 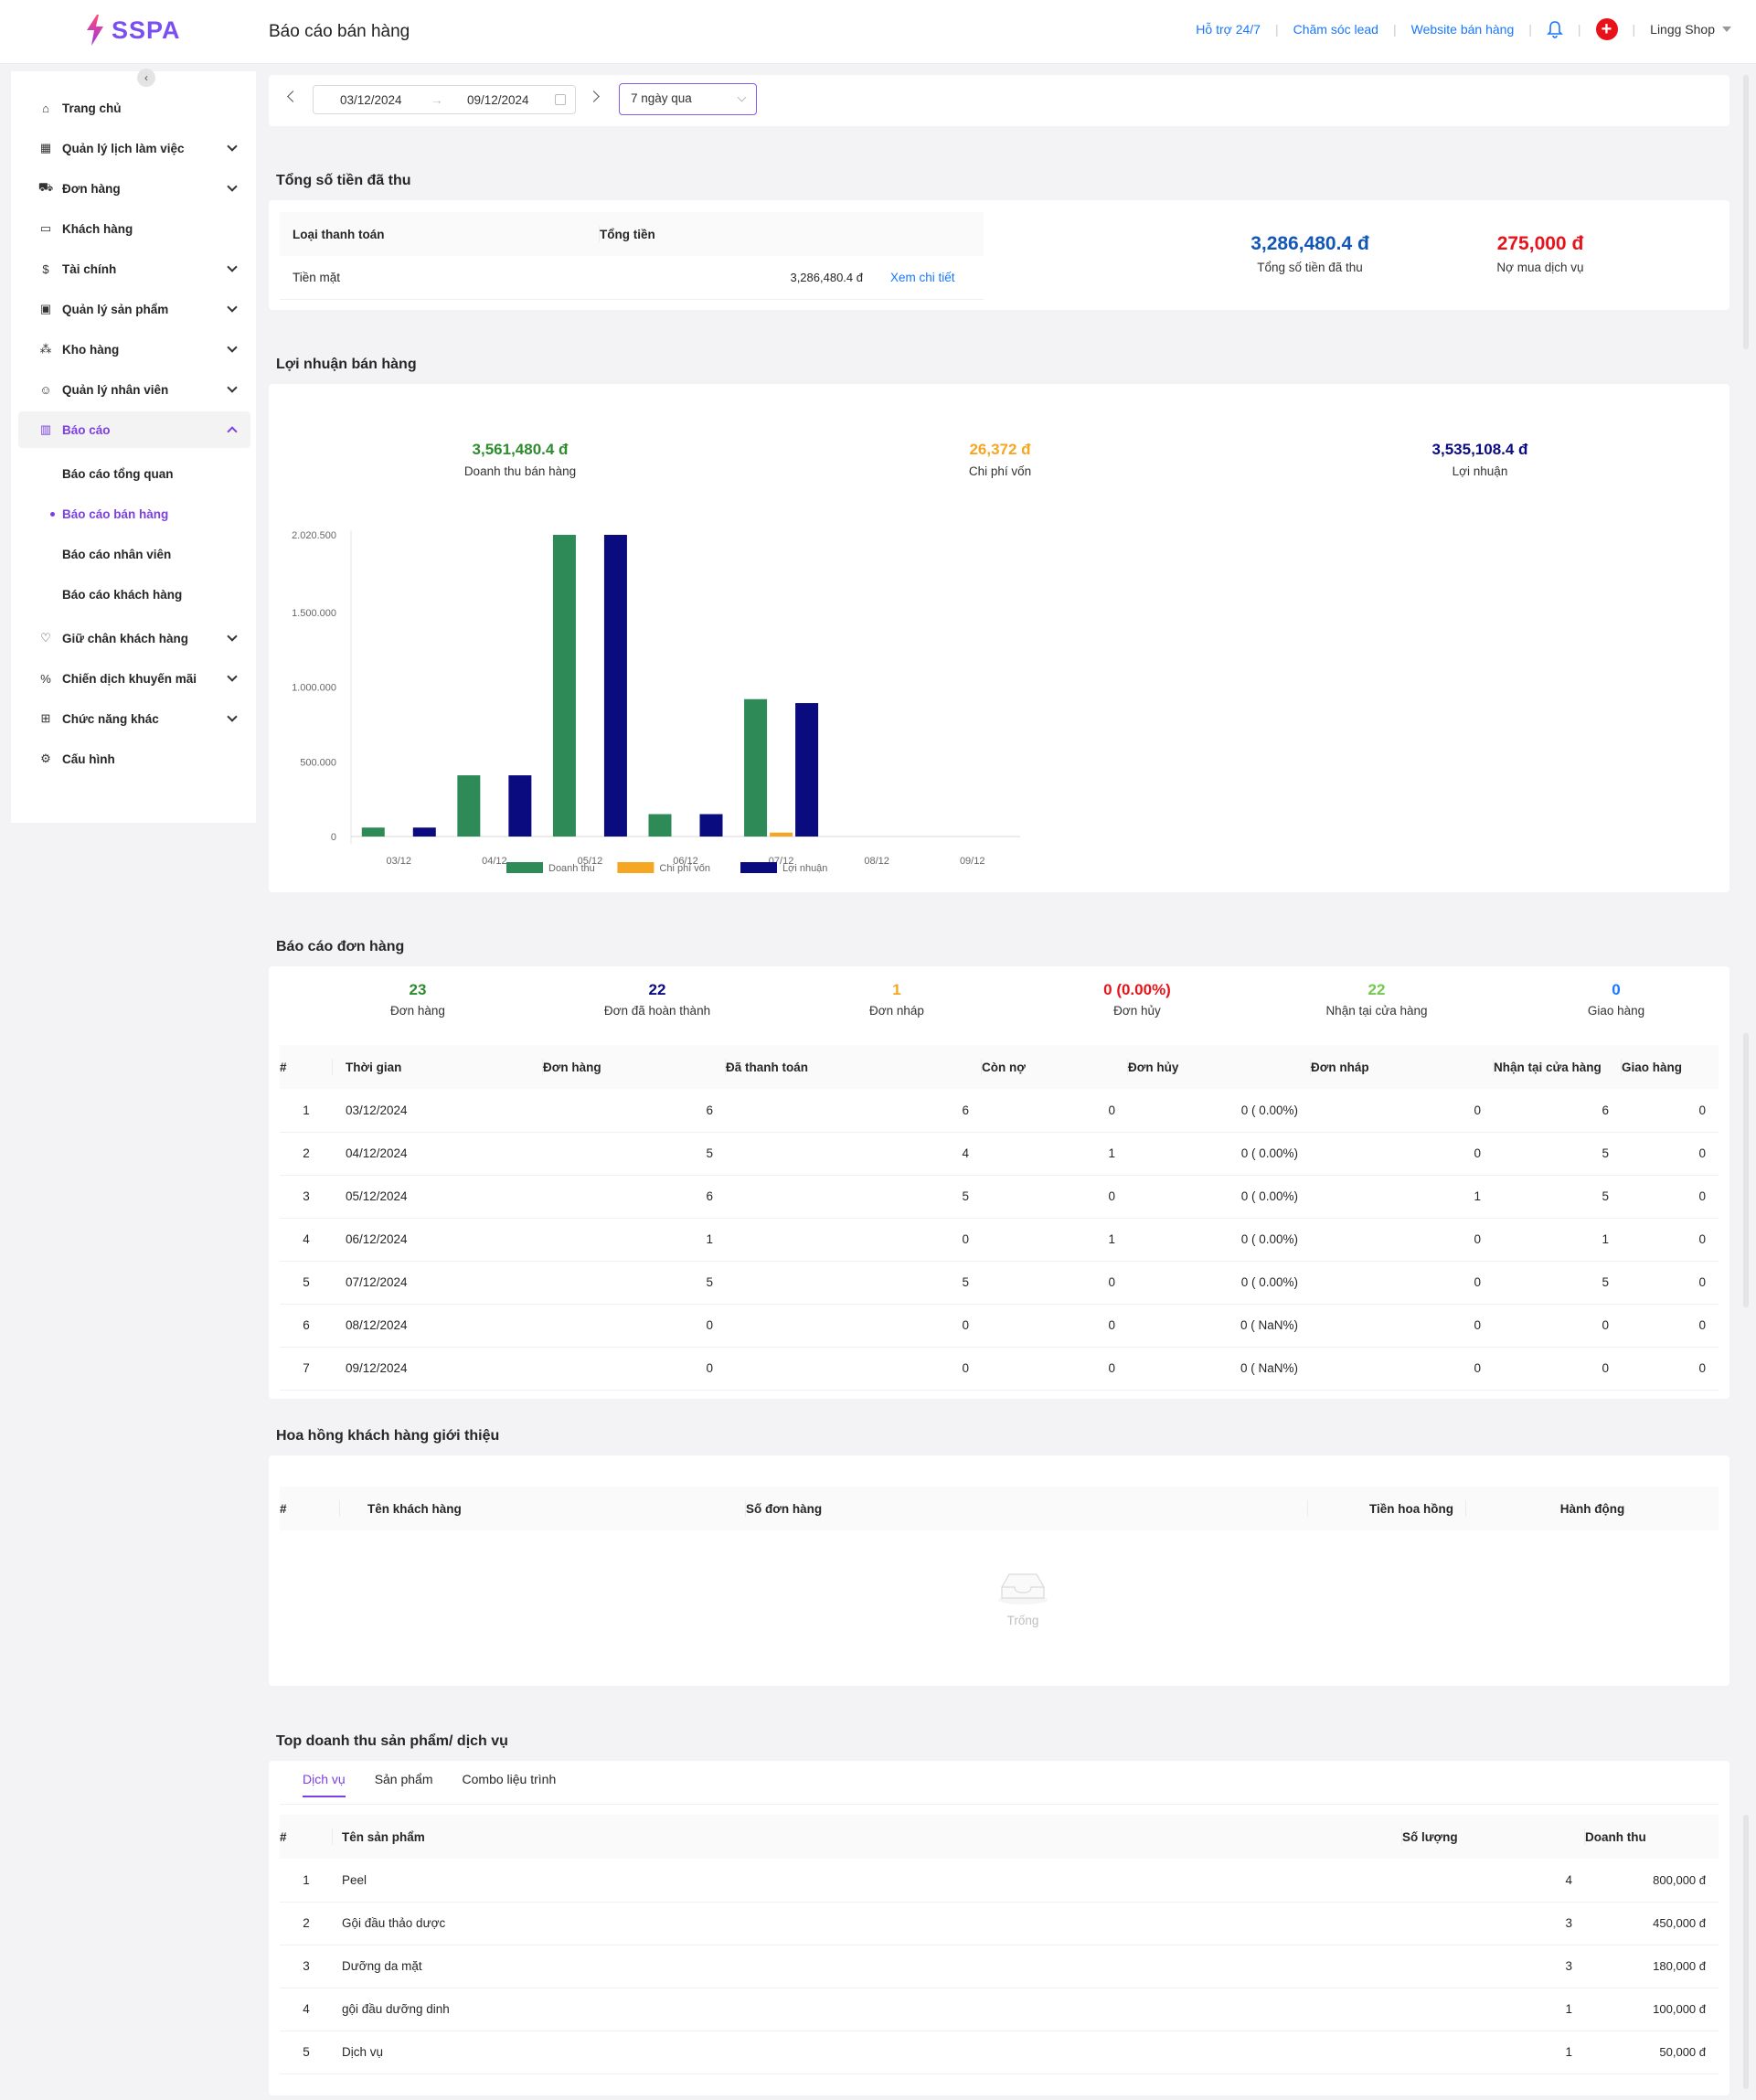 What do you see at coordinates (1137, 1011) in the screenshot?
I see `order-stat-label: Đơn hủy` at bounding box center [1137, 1011].